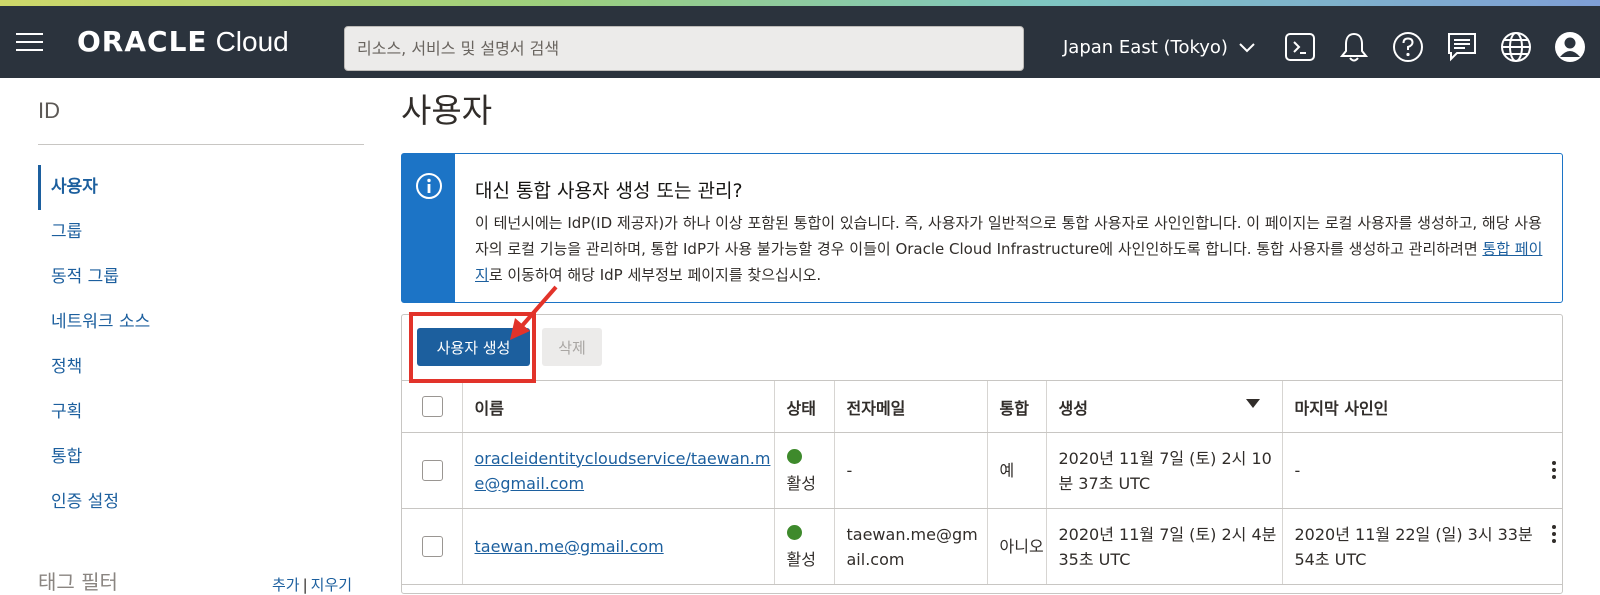  What do you see at coordinates (428, 228) in the screenshot?
I see `info-banner-side` at bounding box center [428, 228].